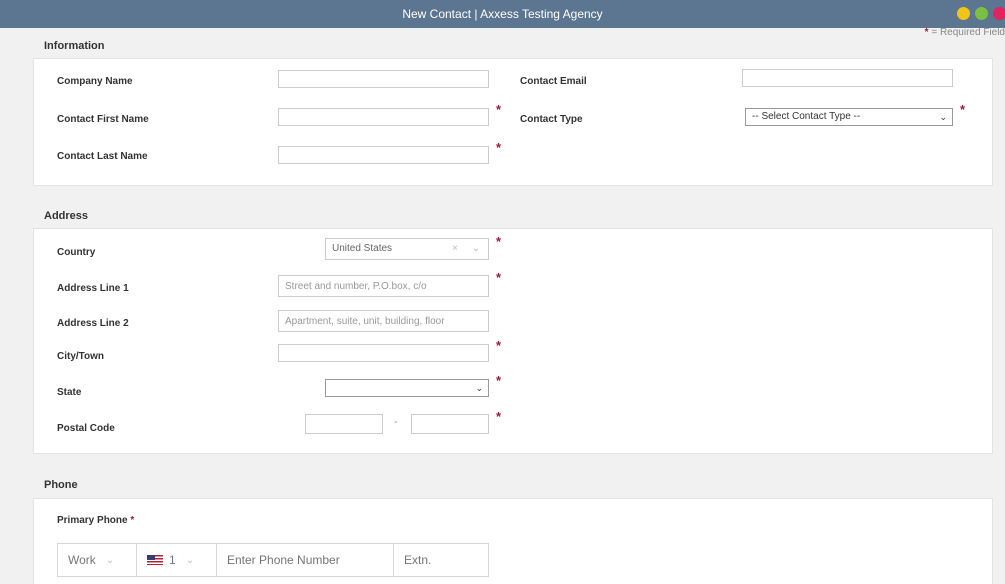 The width and height of the screenshot is (1005, 584). I want to click on postal-code-label: Postal Code, so click(86, 428).